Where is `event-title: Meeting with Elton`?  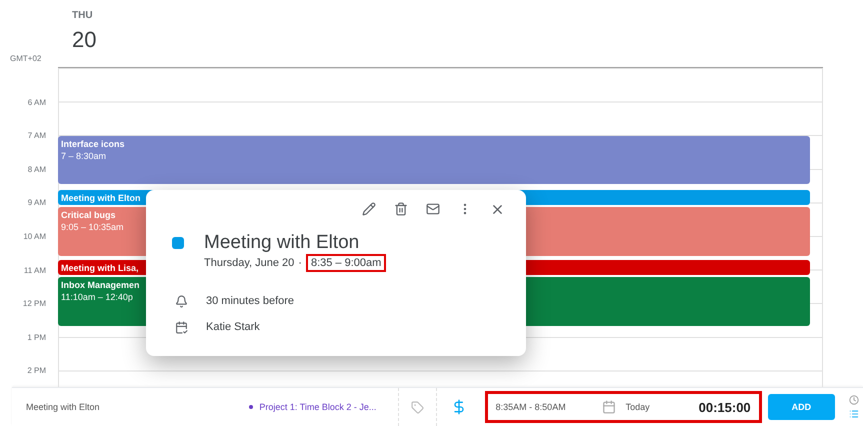
event-title: Meeting with Elton is located at coordinates (282, 243).